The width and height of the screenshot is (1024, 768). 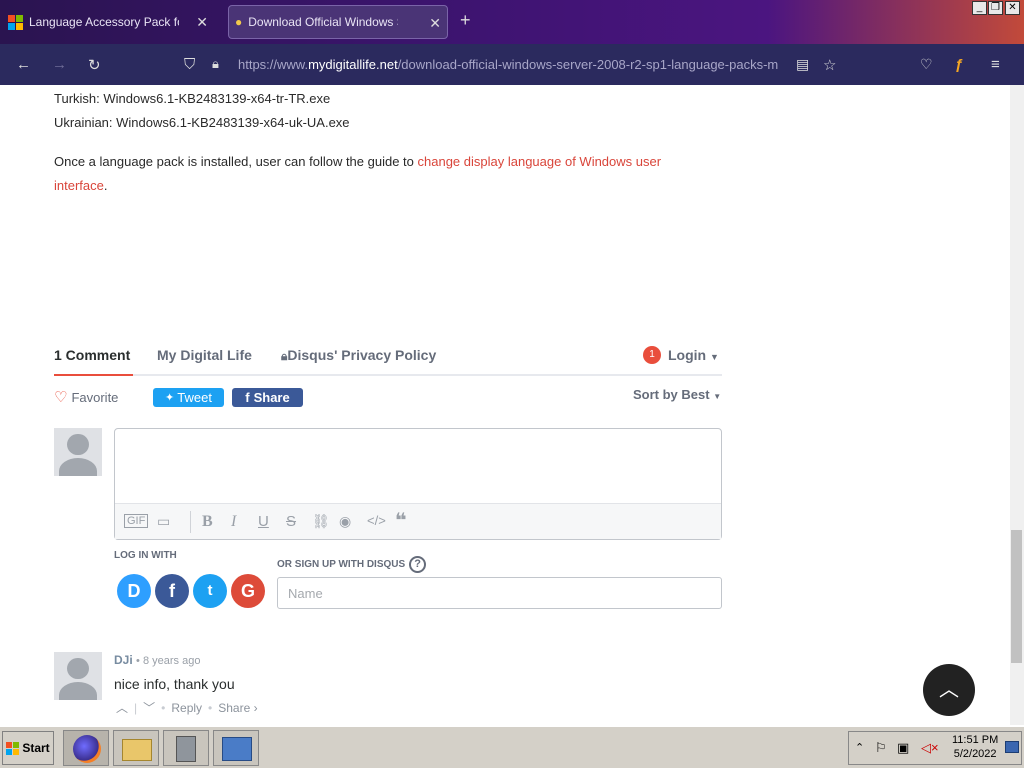 What do you see at coordinates (687, 355) in the screenshot?
I see `login-label: Login` at bounding box center [687, 355].